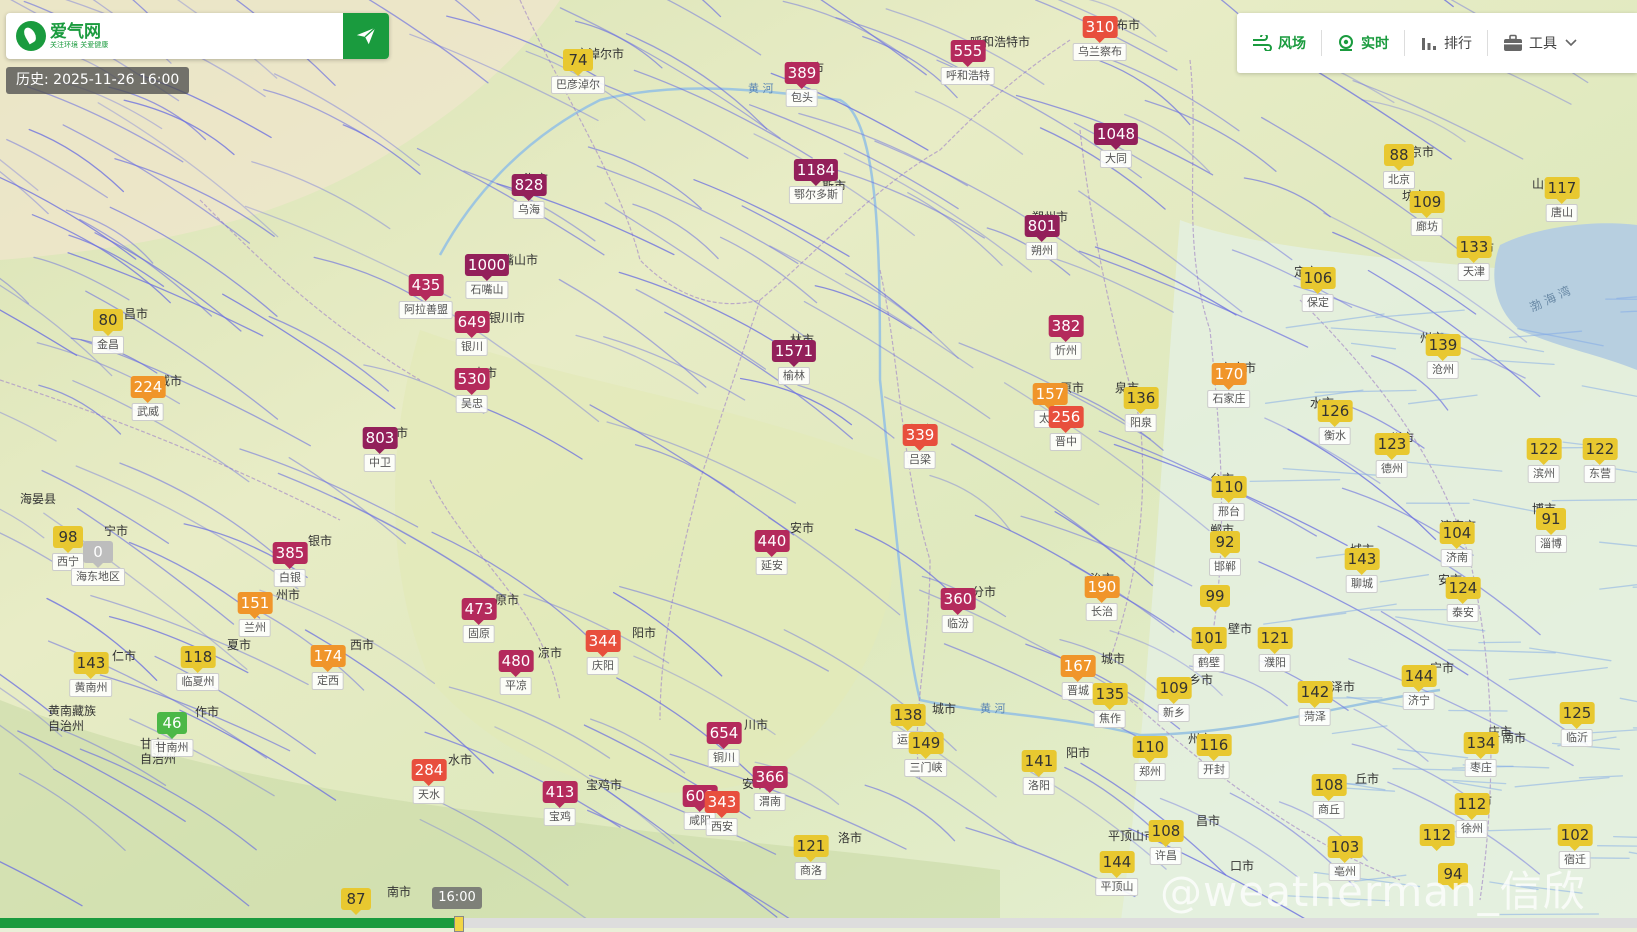 The image size is (1637, 932). I want to click on tab-ranking: 排行, so click(1446, 43).